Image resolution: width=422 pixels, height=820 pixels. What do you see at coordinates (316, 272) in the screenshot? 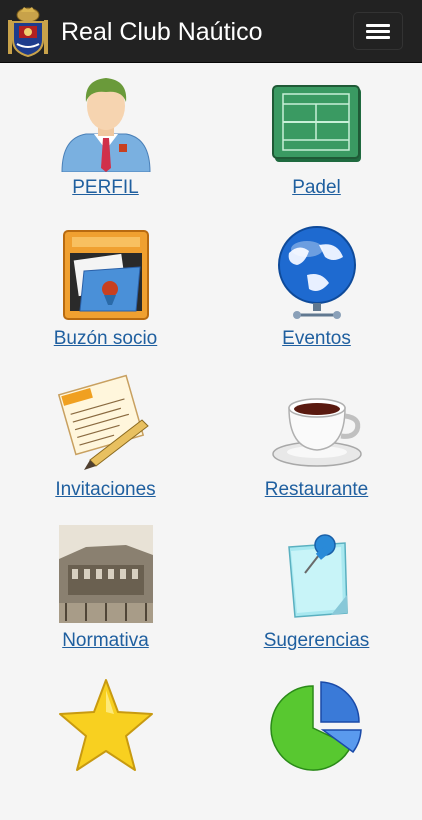
I see `globe-network-icon` at bounding box center [316, 272].